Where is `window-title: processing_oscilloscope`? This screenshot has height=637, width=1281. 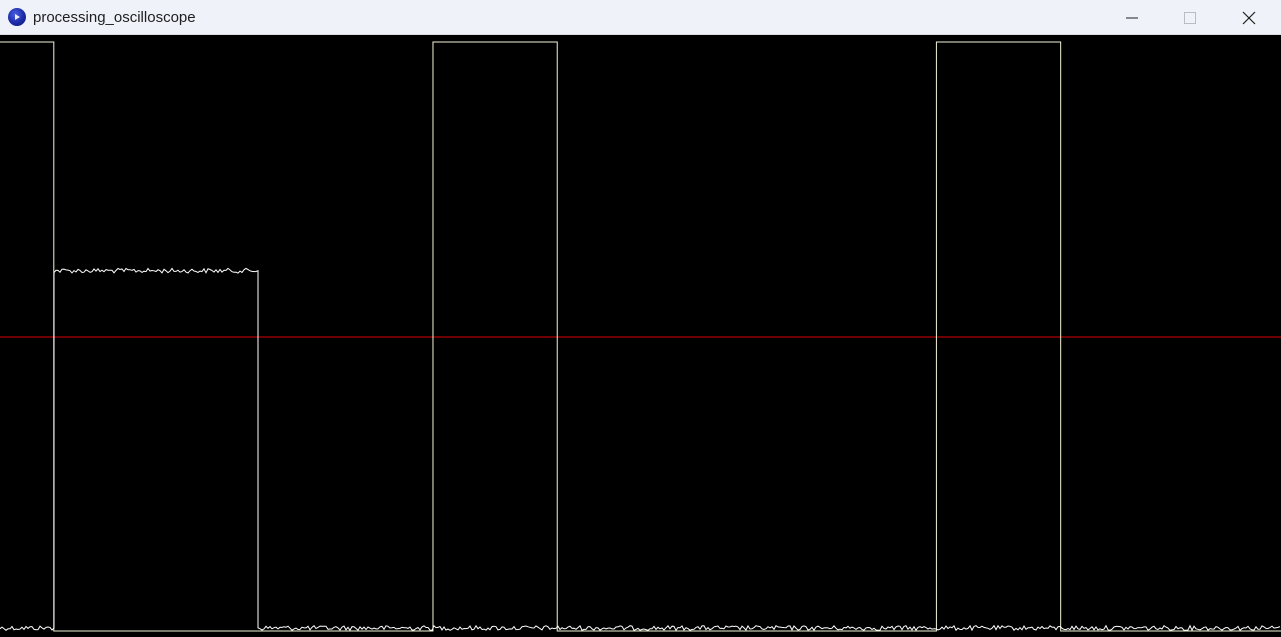
window-title: processing_oscilloscope is located at coordinates (114, 17).